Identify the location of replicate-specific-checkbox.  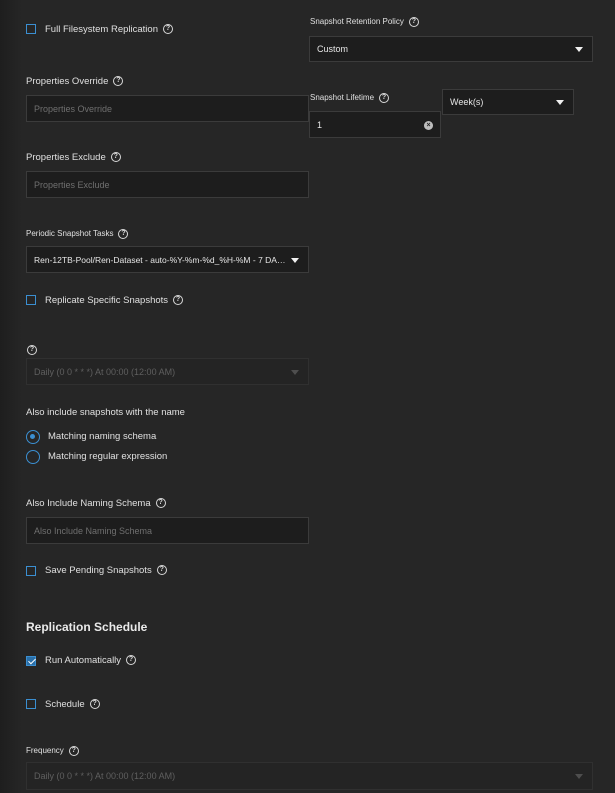
(31, 300).